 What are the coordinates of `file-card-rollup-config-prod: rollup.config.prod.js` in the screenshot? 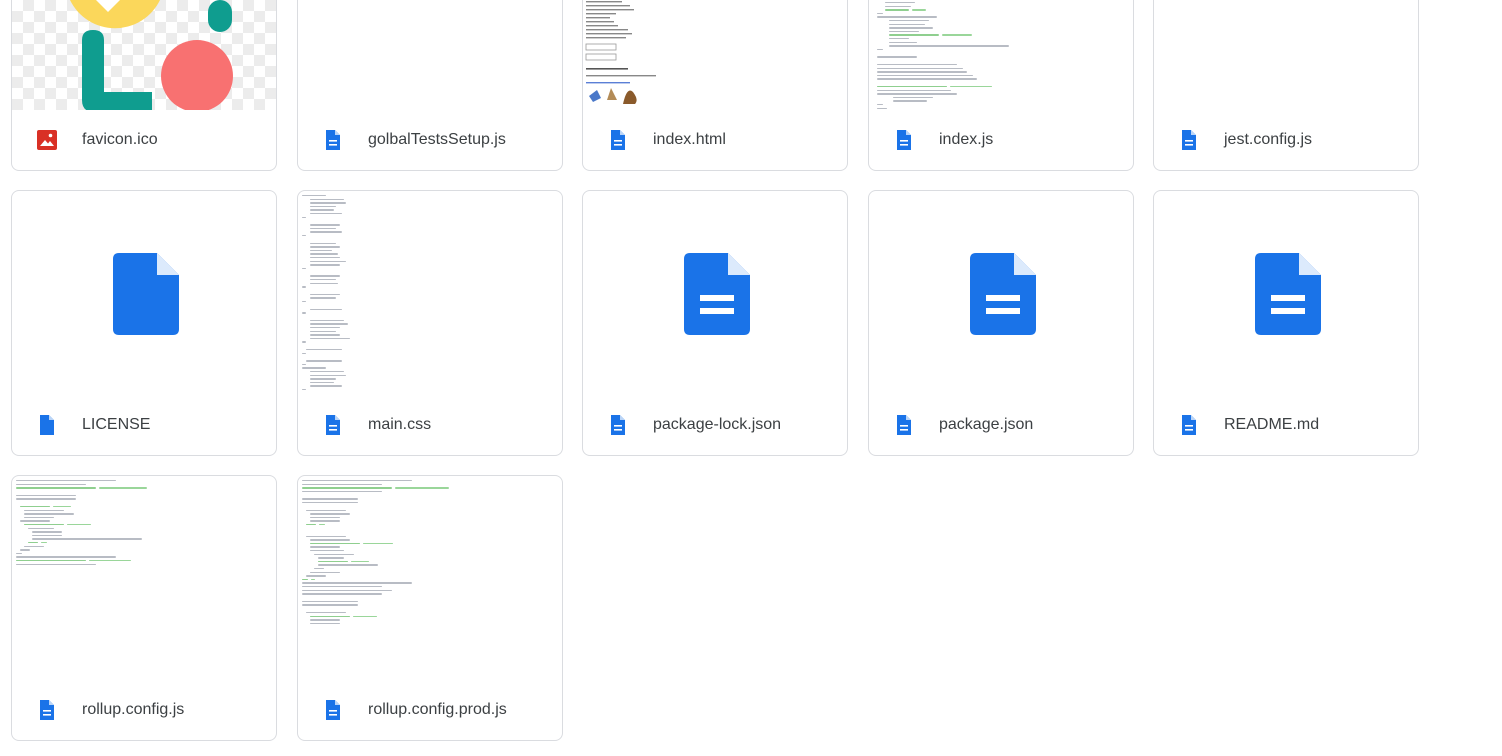 It's located at (430, 608).